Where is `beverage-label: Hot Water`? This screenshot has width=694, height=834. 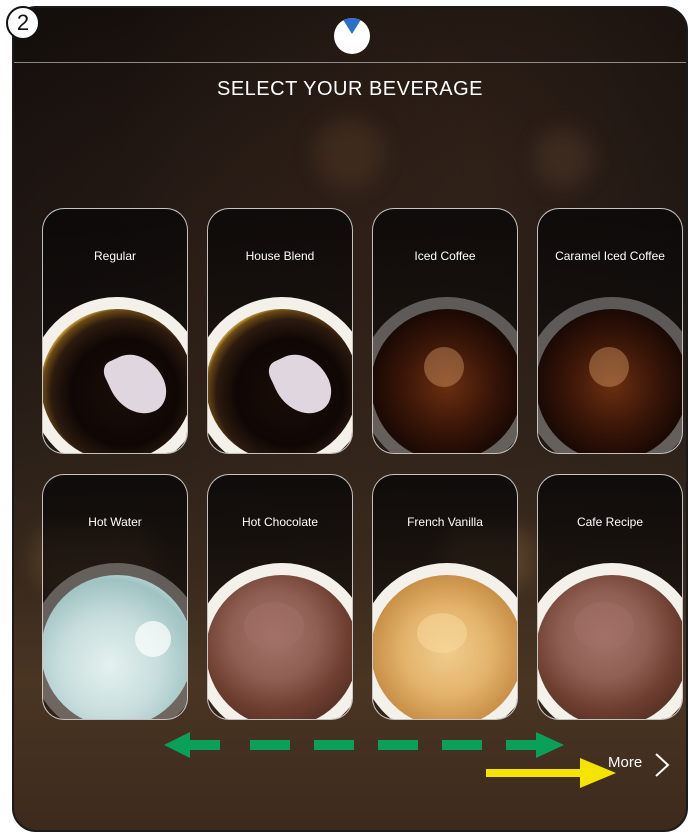
beverage-label: Hot Water is located at coordinates (115, 522).